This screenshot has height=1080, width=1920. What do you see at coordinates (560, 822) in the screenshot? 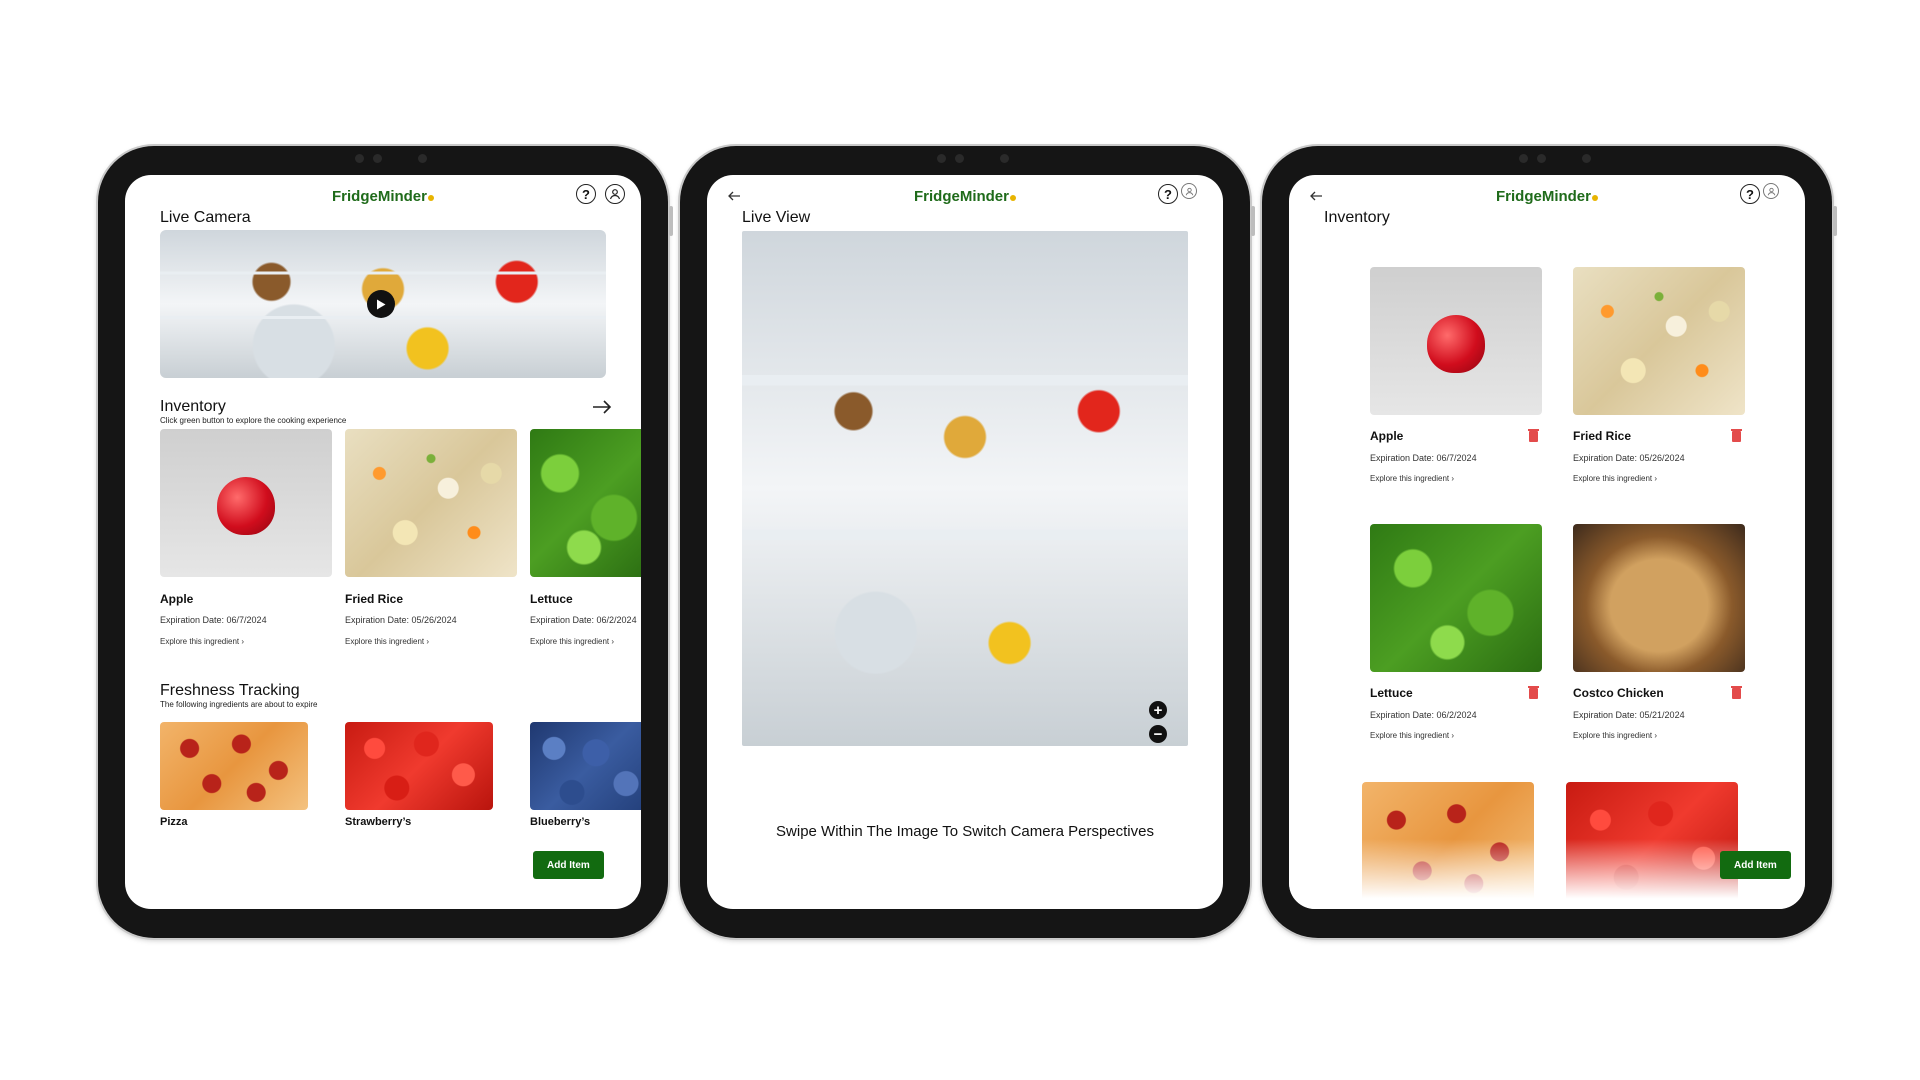
I see `expiring-item-name: Blueberry’s` at bounding box center [560, 822].